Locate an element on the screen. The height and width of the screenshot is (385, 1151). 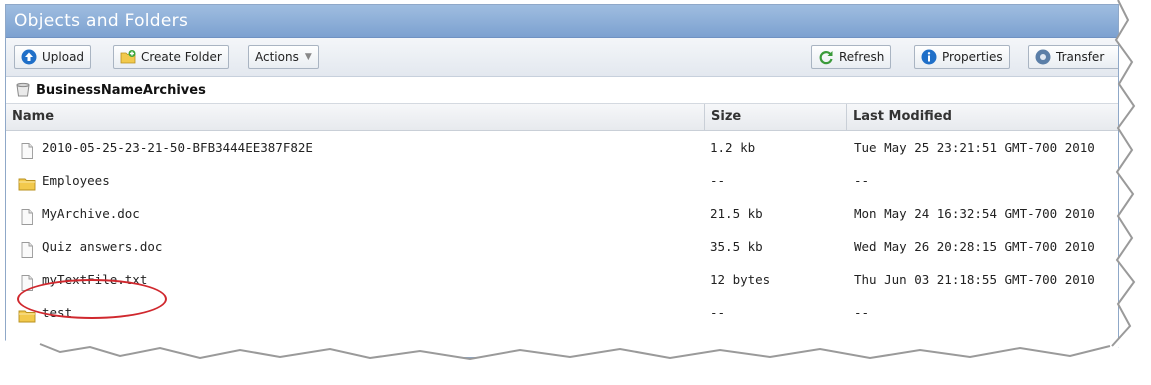
refresh-button: Refresh is located at coordinates (851, 57).